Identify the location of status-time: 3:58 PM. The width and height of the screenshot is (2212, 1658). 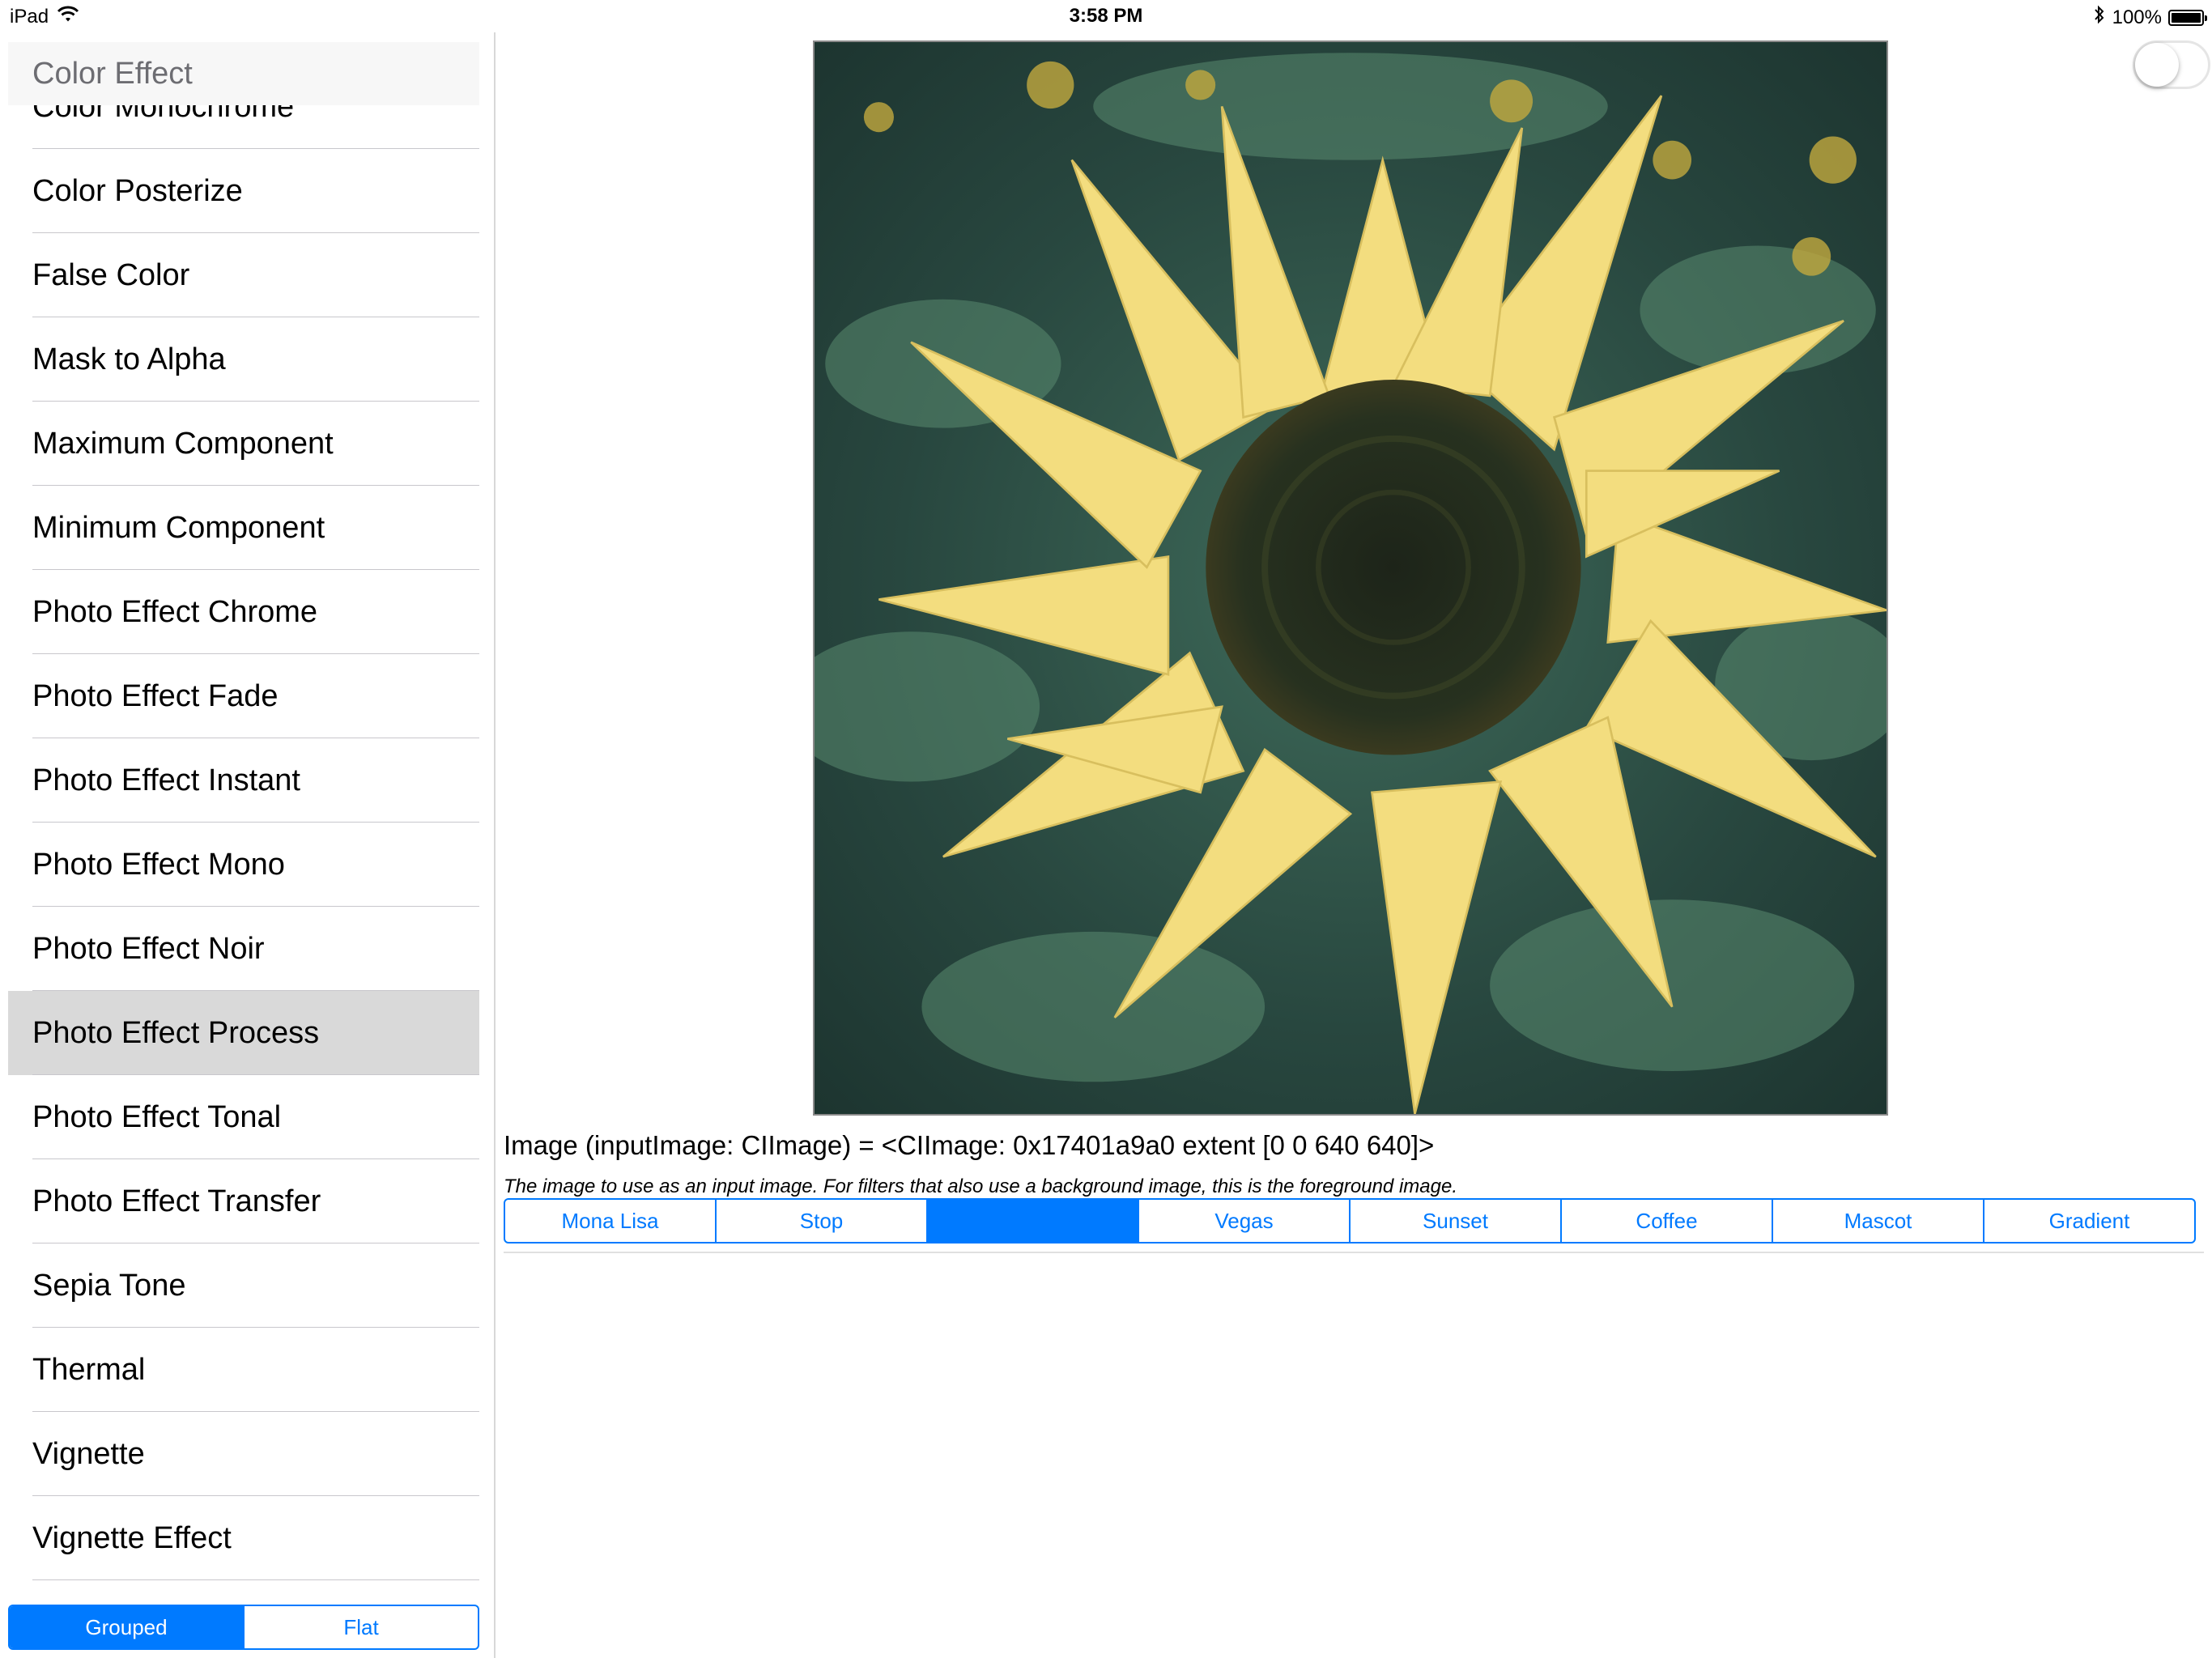
(1106, 16).